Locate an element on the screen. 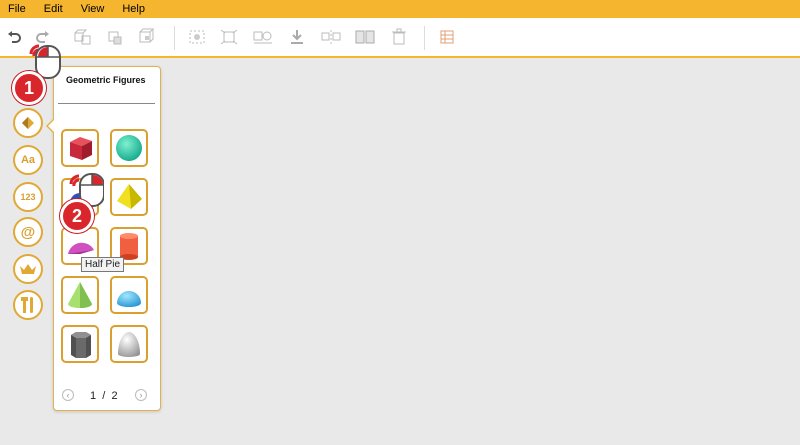 This screenshot has width=800, height=445. shape-diamond-icon is located at coordinates (28, 123).